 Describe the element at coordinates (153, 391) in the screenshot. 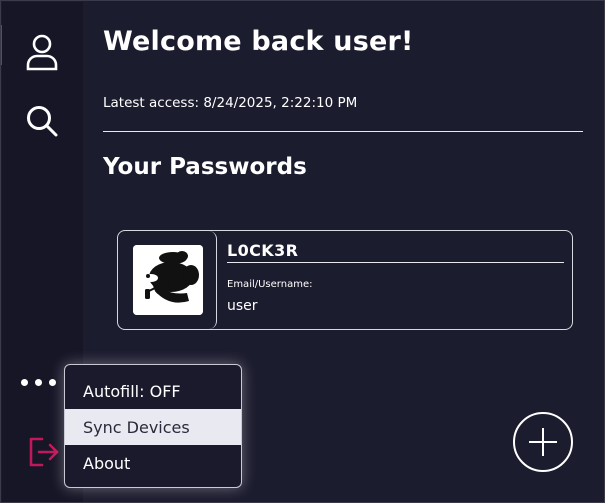

I see `menu-item-autofill: Autofill: OFF` at that location.